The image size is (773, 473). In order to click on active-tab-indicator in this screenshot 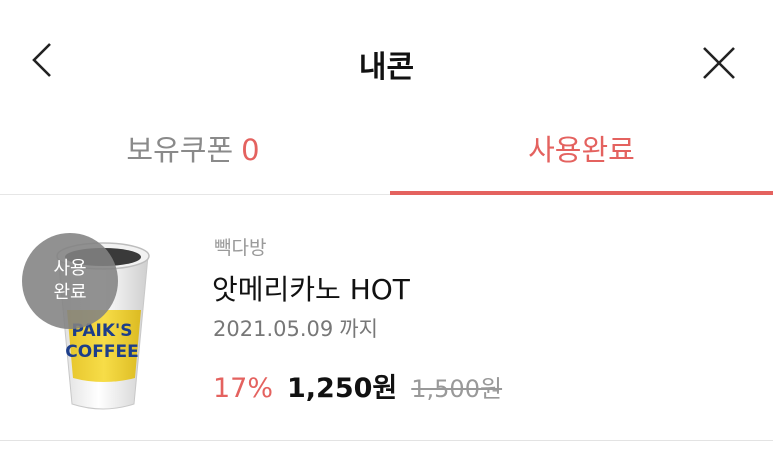, I will do `click(581, 193)`.